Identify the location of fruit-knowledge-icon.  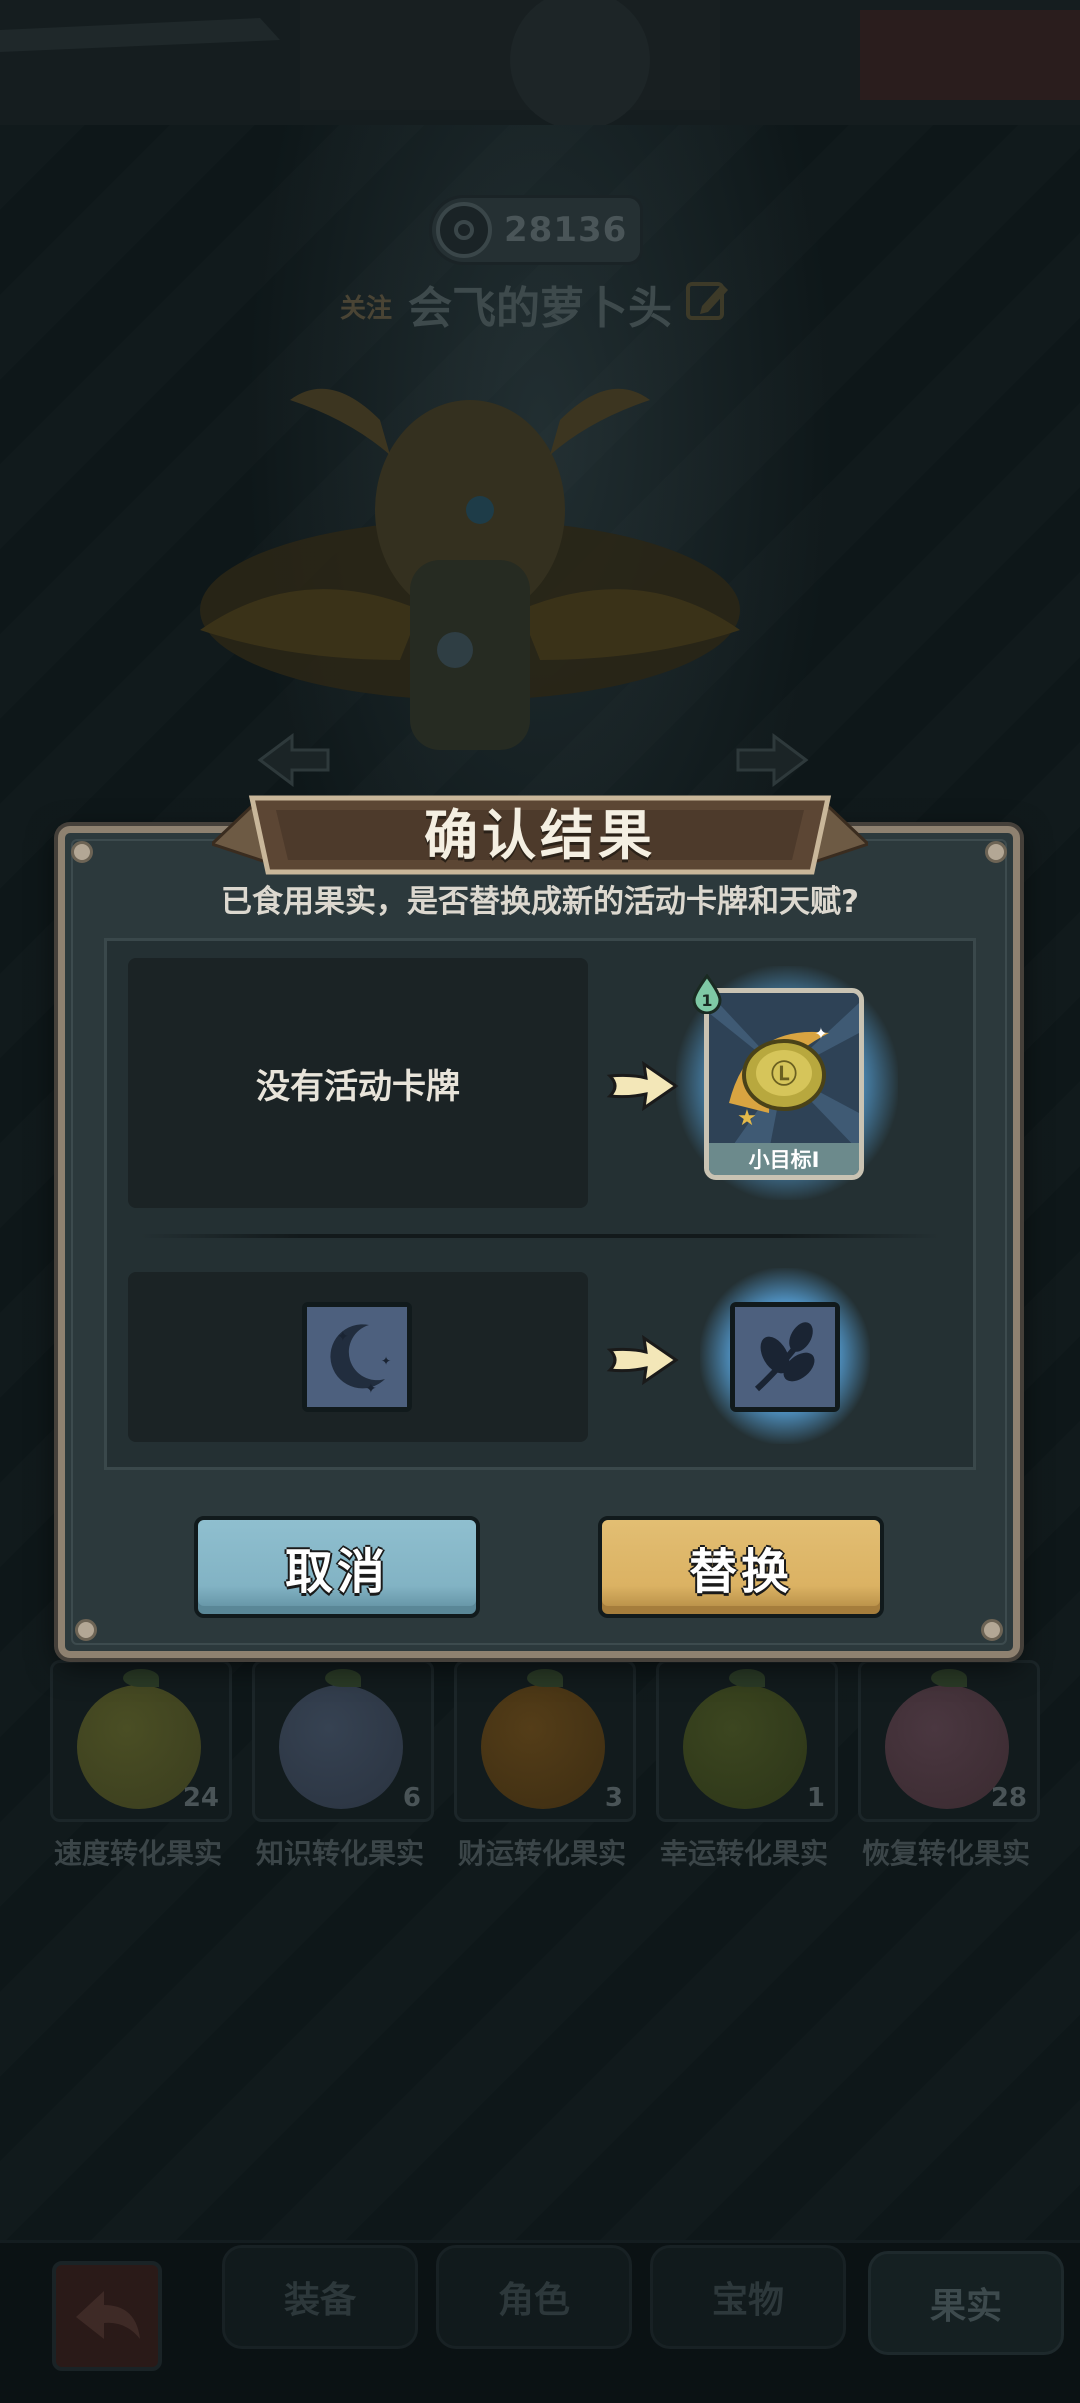
(341, 1747).